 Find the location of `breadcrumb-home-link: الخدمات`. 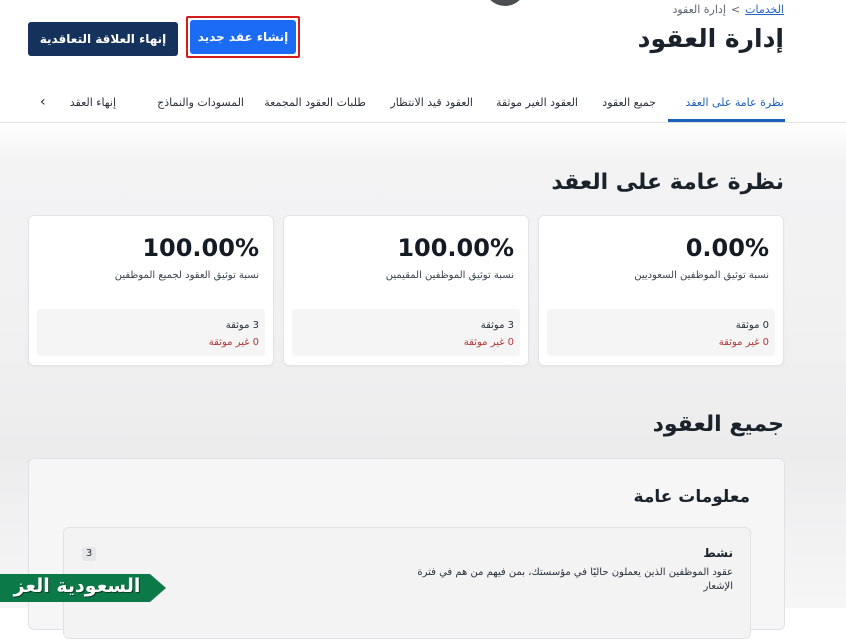

breadcrumb-home-link: الخدمات is located at coordinates (764, 9).